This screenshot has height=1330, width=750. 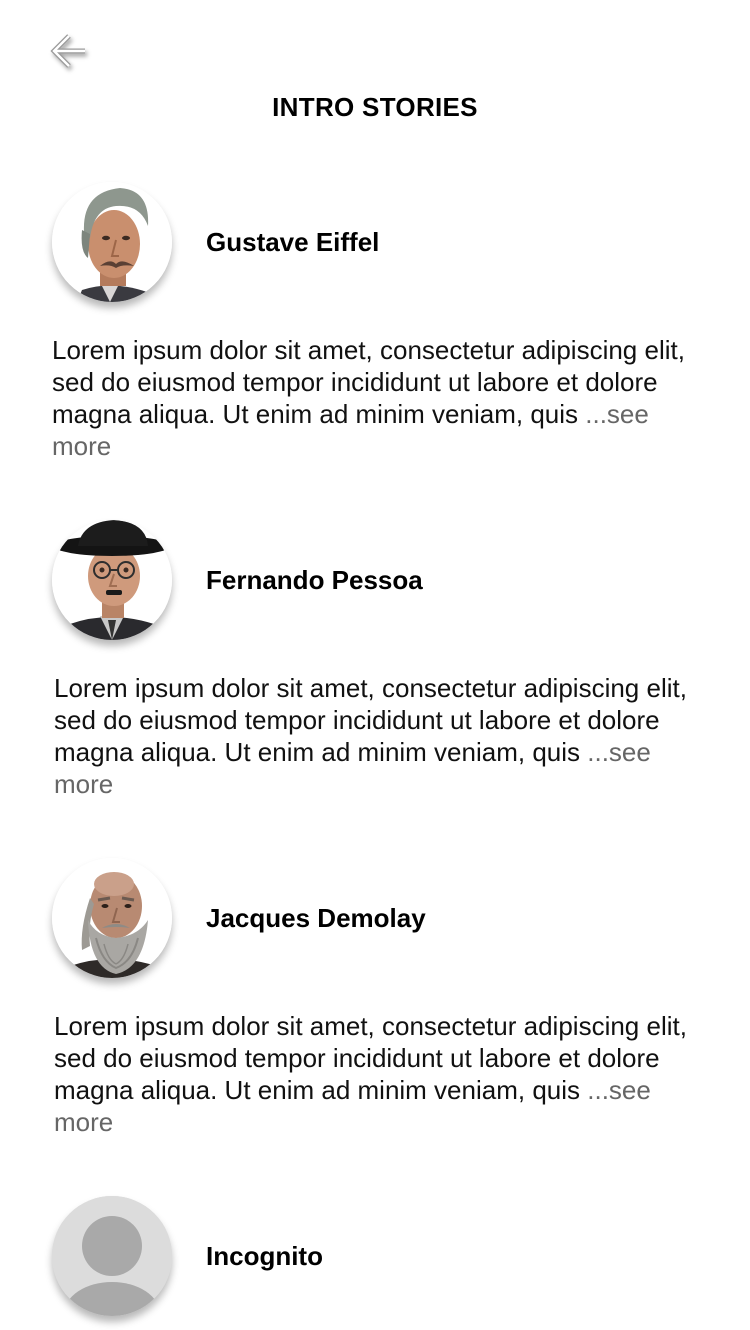 I want to click on person-placeholder-icon, so click(x=112, y=1256).